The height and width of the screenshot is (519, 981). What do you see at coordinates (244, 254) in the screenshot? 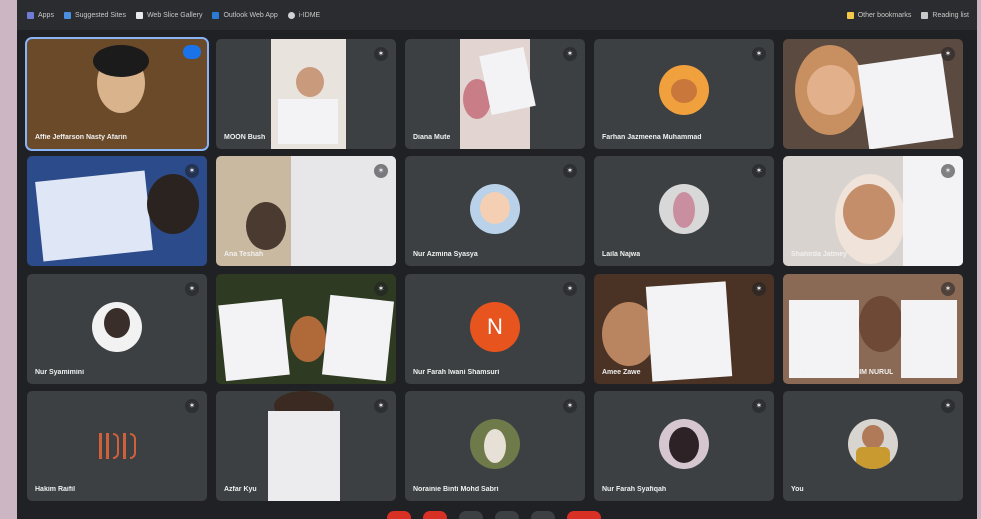
I see `participant-name: Ana Teshah` at bounding box center [244, 254].